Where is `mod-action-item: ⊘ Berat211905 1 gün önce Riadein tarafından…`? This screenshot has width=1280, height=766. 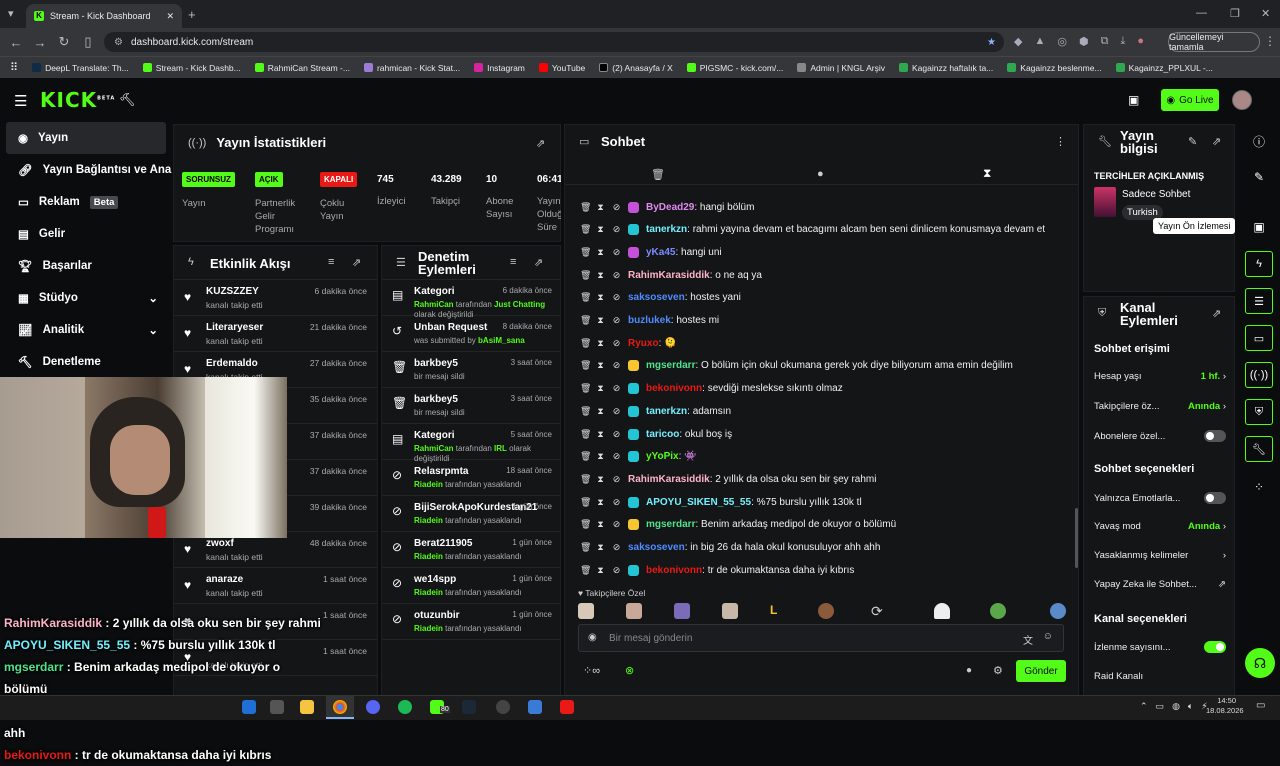 mod-action-item: ⊘ Berat211905 1 gün önce Riadein tarafından… is located at coordinates (471, 550).